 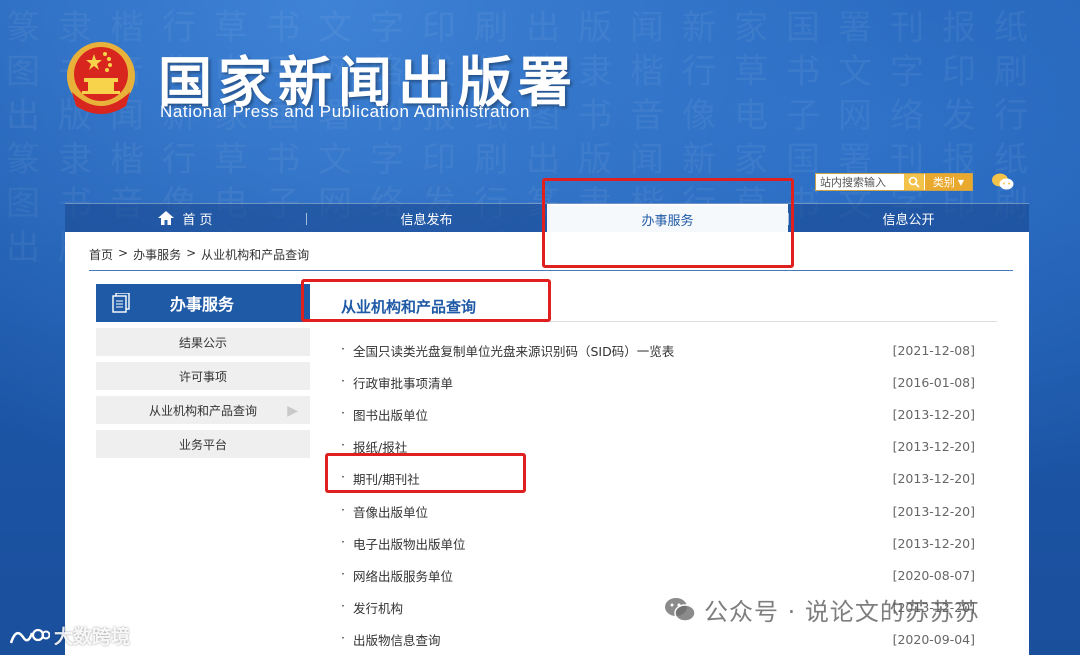 What do you see at coordinates (658, 414) in the screenshot?
I see `list-item: · 图书出版单位 [2013-12-20]` at bounding box center [658, 414].